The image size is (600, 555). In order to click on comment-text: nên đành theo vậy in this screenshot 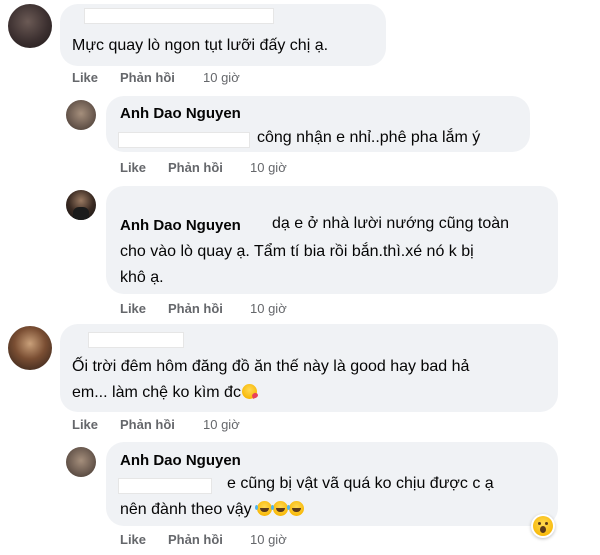, I will do `click(186, 509)`.